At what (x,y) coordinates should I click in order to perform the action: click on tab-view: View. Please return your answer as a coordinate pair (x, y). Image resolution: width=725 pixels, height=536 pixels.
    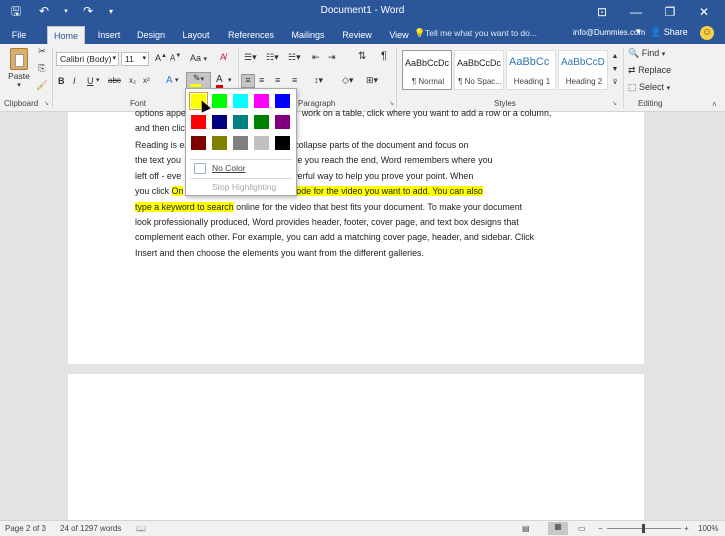
    Looking at the image, I should click on (399, 35).